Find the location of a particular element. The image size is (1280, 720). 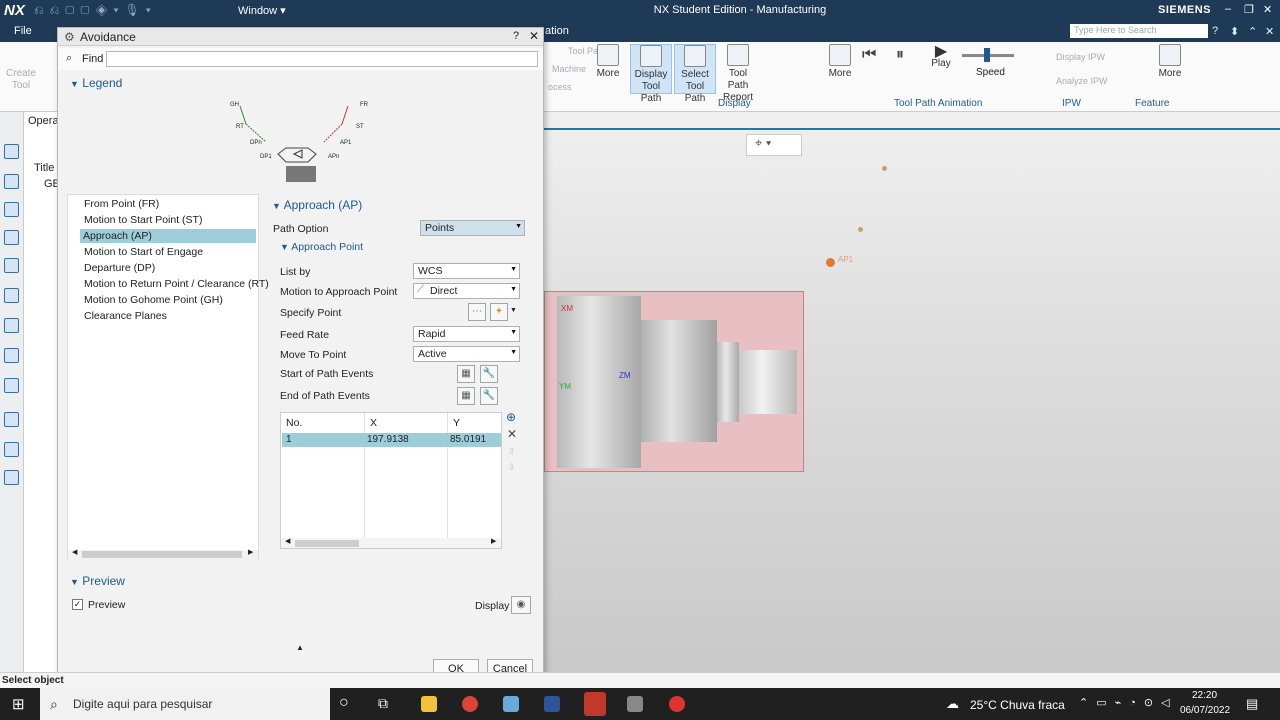

list-item-start-point: Motion to Start Point (ST) is located at coordinates (143, 220).